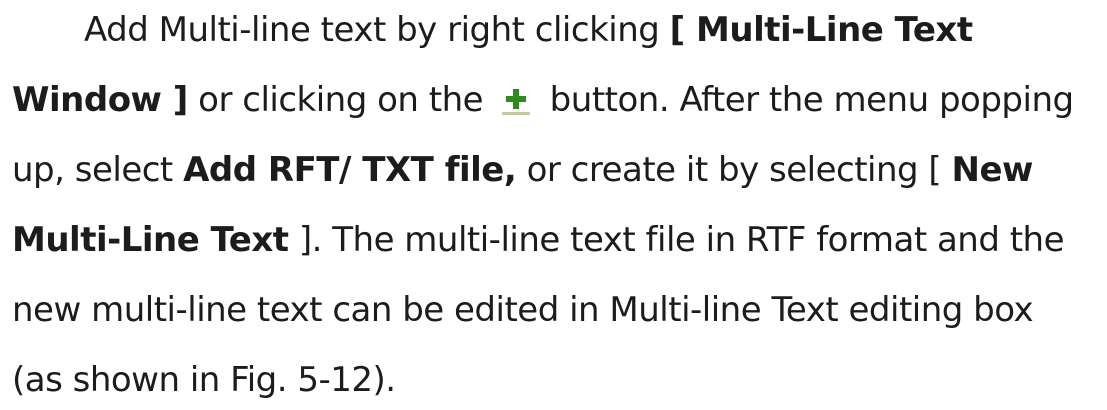 The width and height of the screenshot is (1107, 410). Describe the element at coordinates (734, 170) in the screenshot. I see `text-span: or create it by selecting [` at that location.